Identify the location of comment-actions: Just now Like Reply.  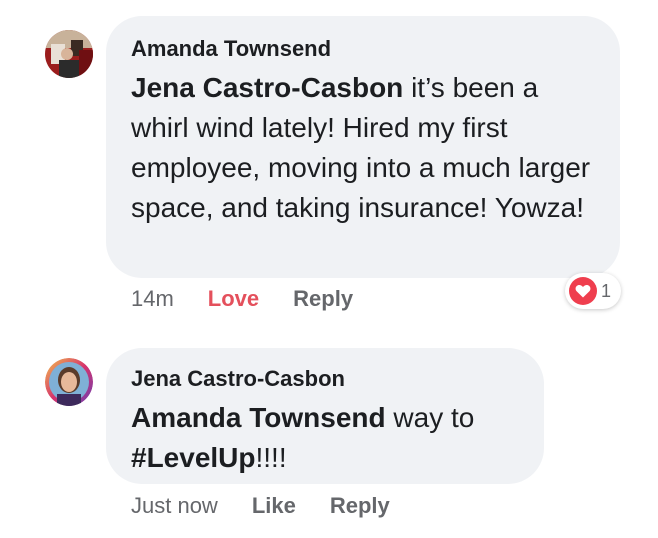
(260, 506).